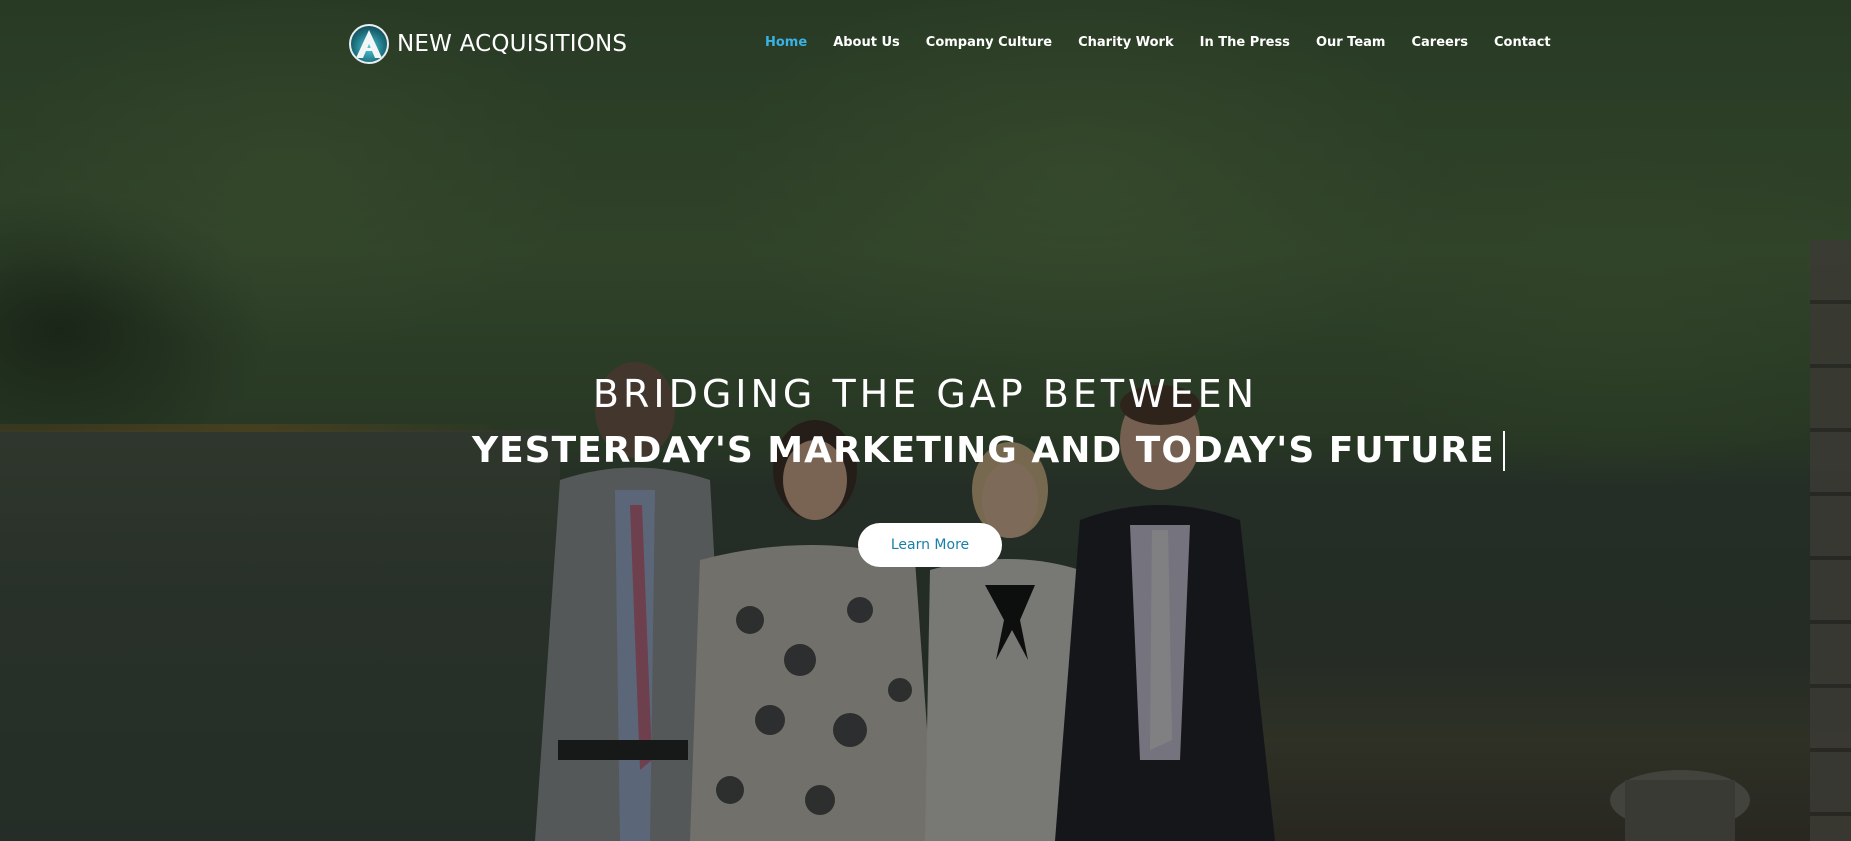 The width and height of the screenshot is (1851, 841). I want to click on nav-item-in-the-press: In The Press, so click(1245, 43).